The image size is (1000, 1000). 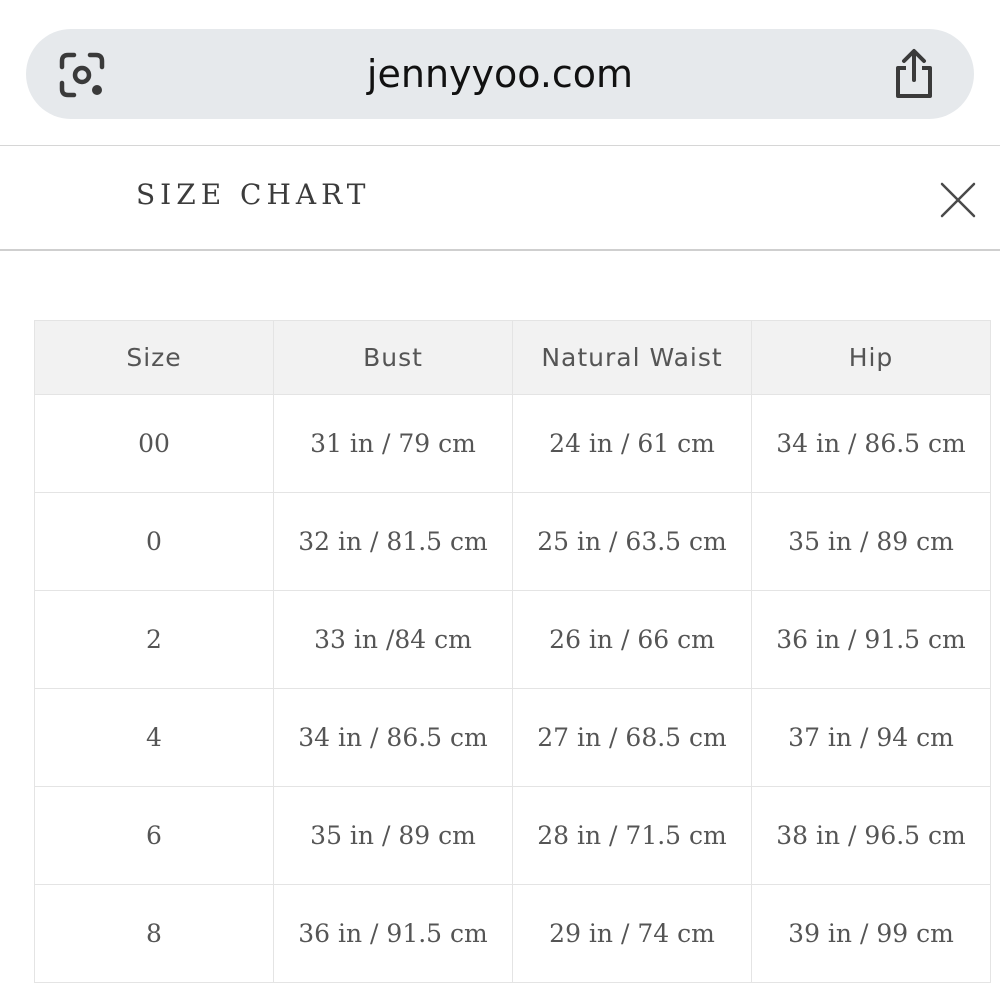 What do you see at coordinates (253, 194) in the screenshot?
I see `modal-title: SIZE CHART` at bounding box center [253, 194].